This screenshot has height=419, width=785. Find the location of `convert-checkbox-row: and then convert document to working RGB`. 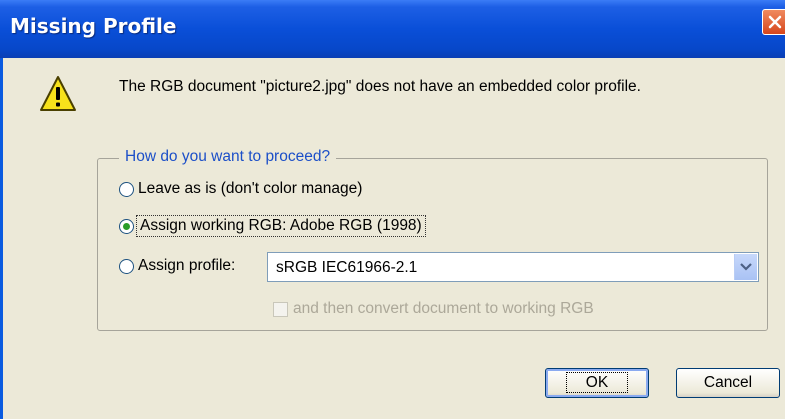

convert-checkbox-row: and then convert document to working RGB is located at coordinates (433, 309).